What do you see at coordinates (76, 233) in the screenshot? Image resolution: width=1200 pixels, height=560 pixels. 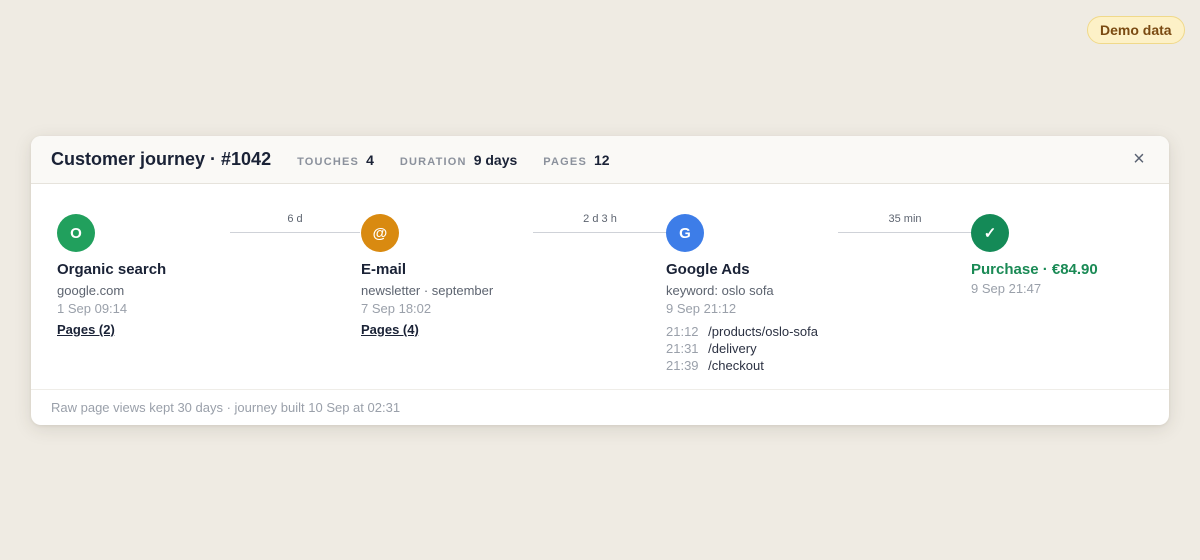 I see `organic-search-icon: O` at bounding box center [76, 233].